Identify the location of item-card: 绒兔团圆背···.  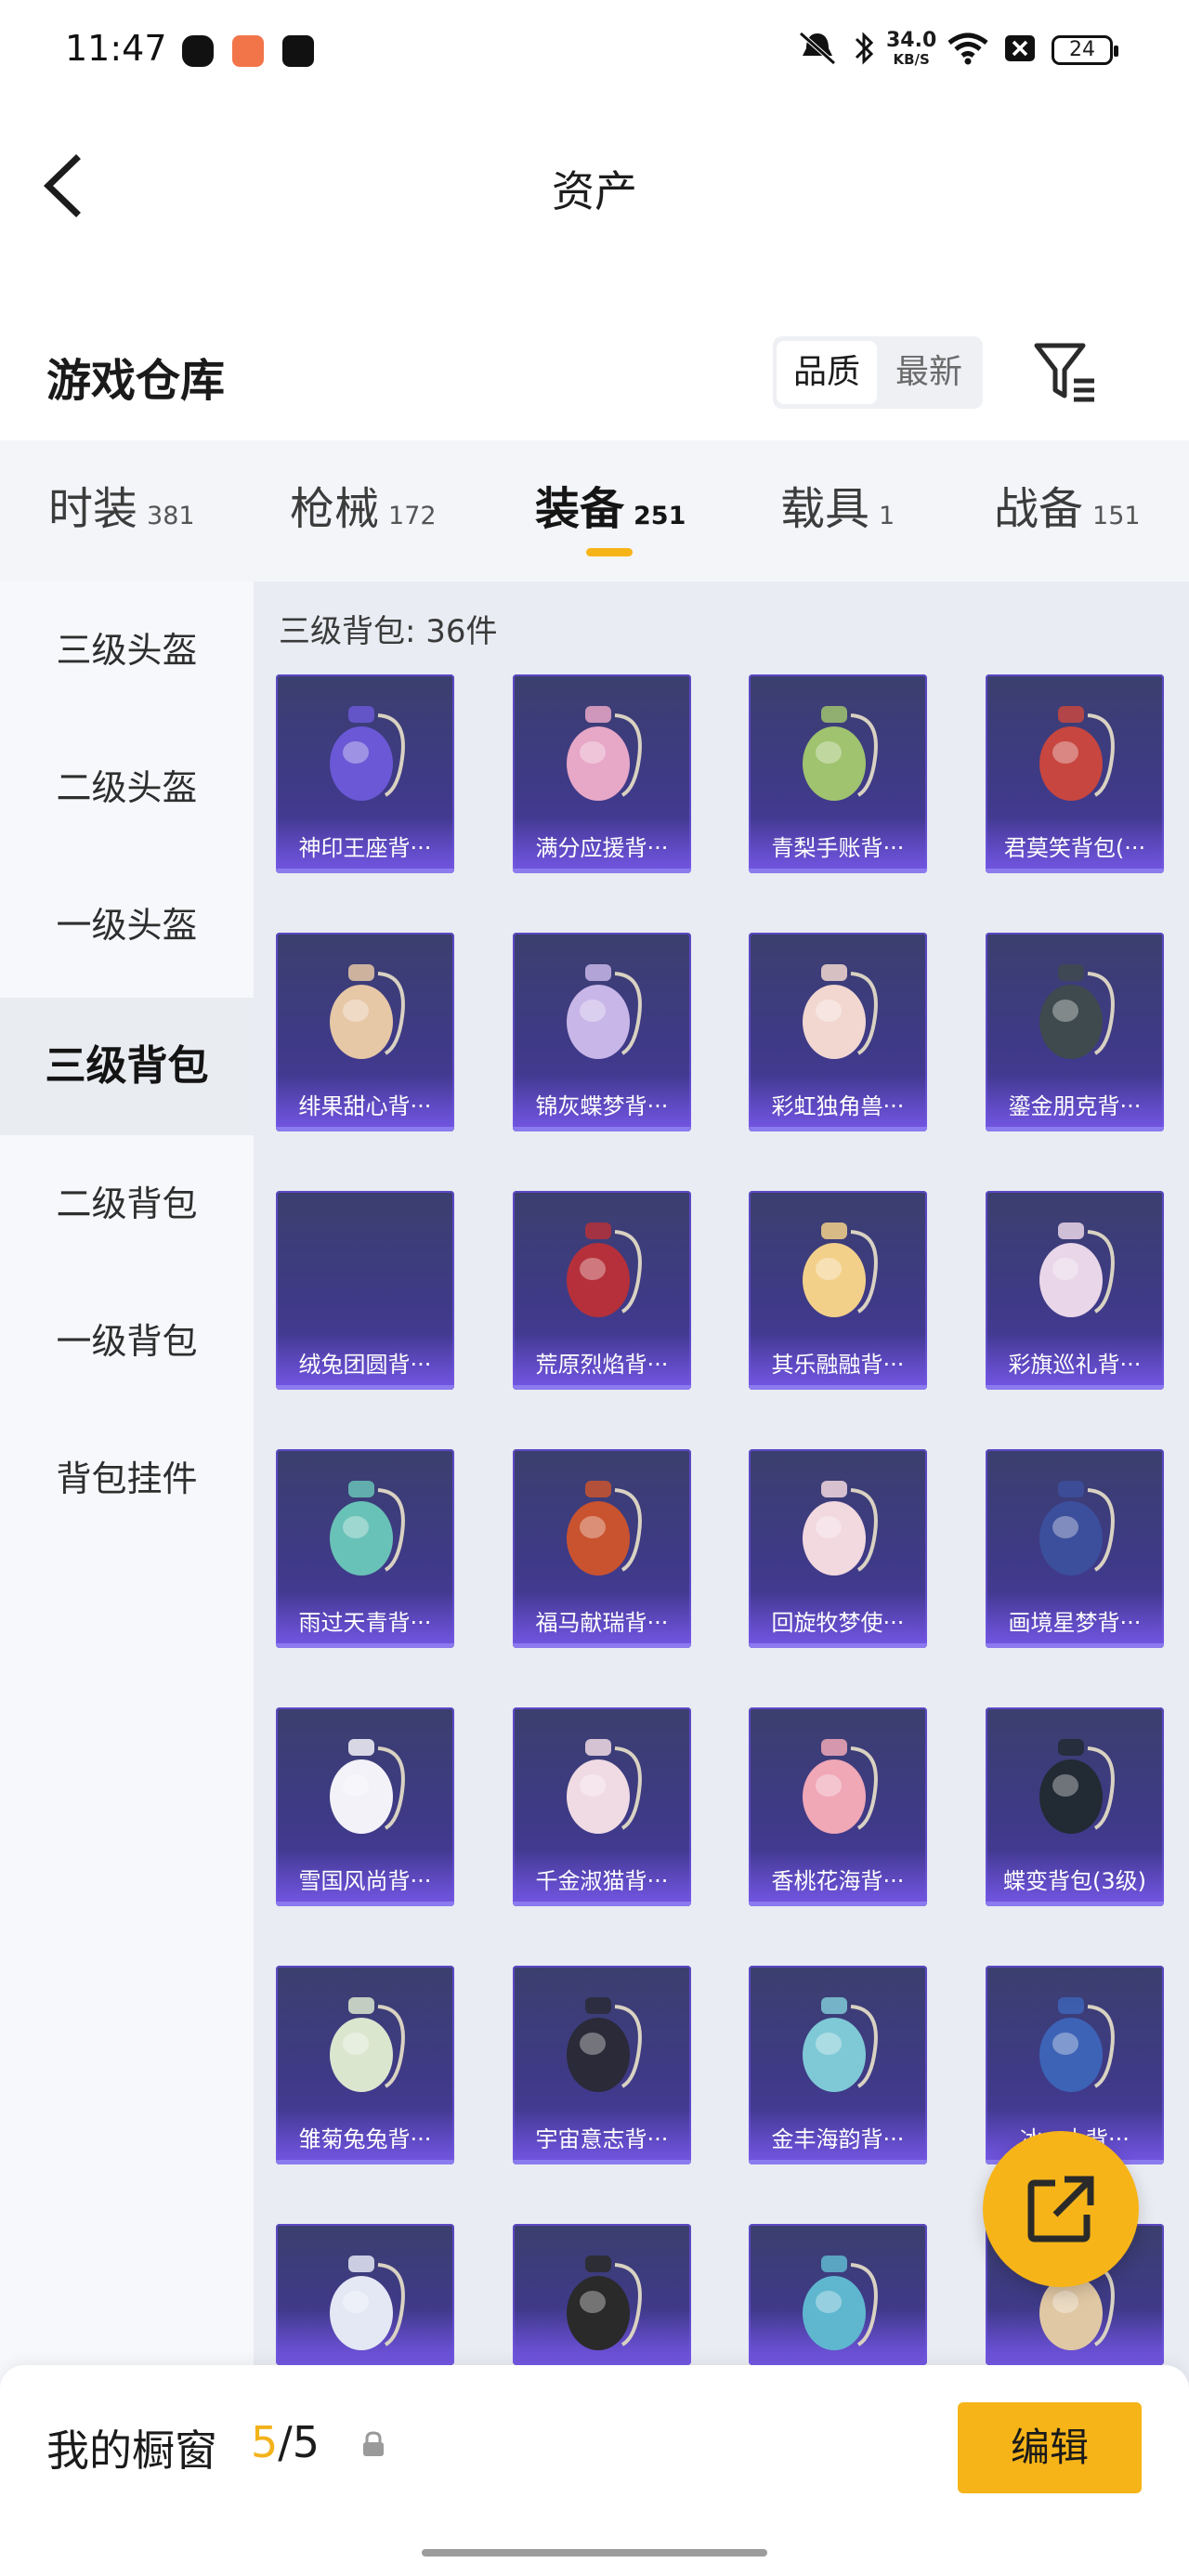
(365, 1290).